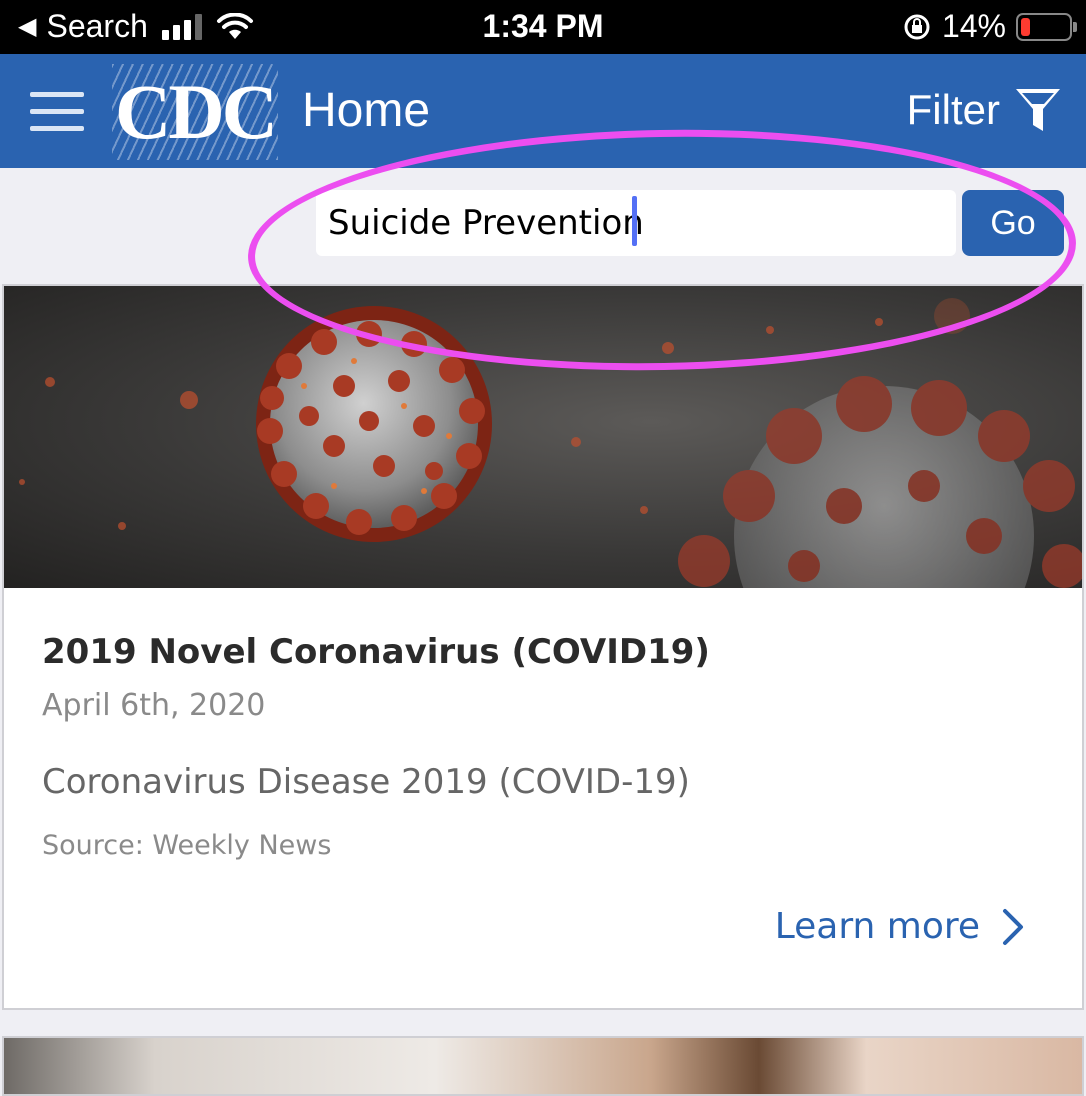  I want to click on app-header: CDC Home Filter, so click(543, 111).